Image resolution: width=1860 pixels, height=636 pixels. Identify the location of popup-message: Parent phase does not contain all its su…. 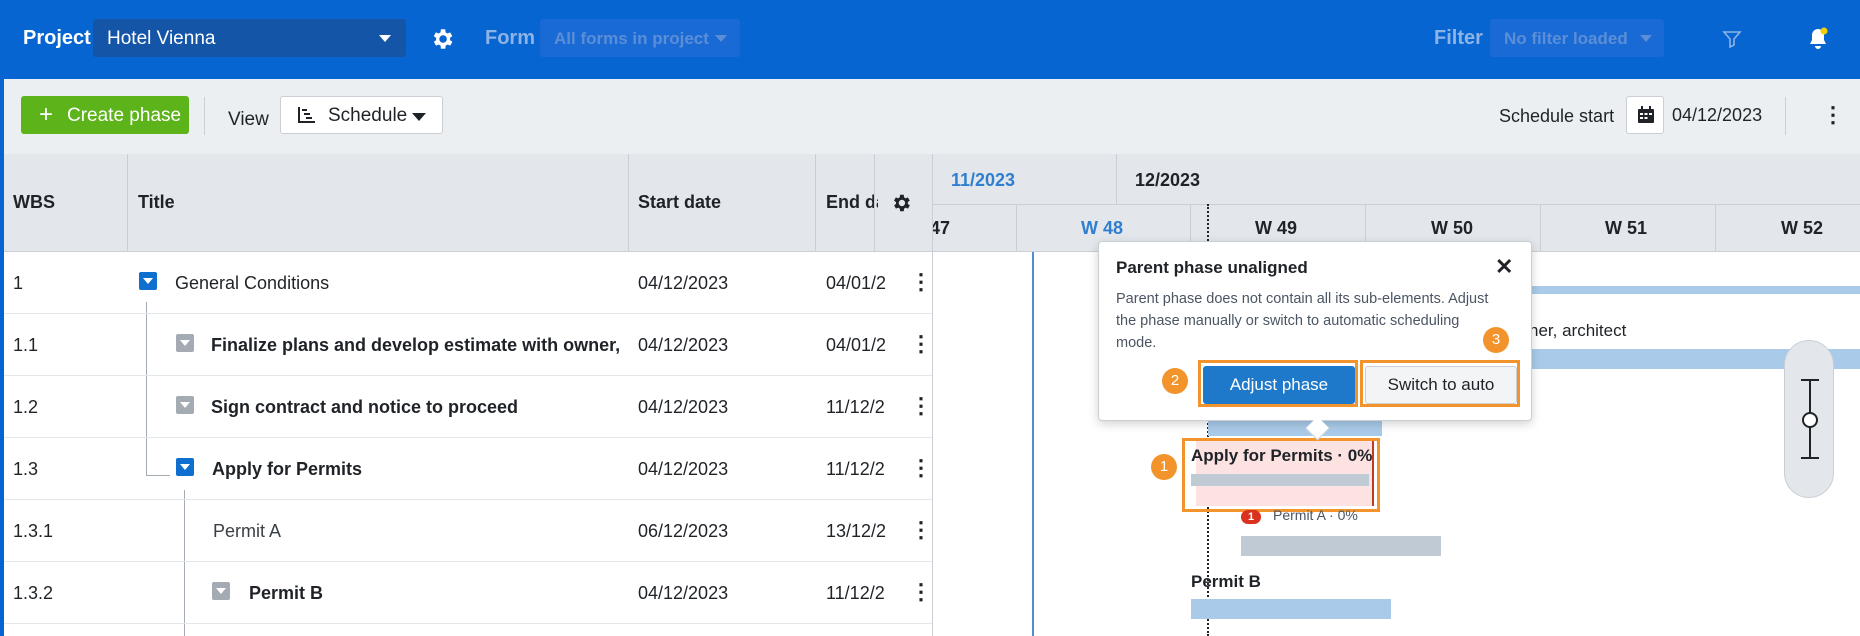
(1302, 321).